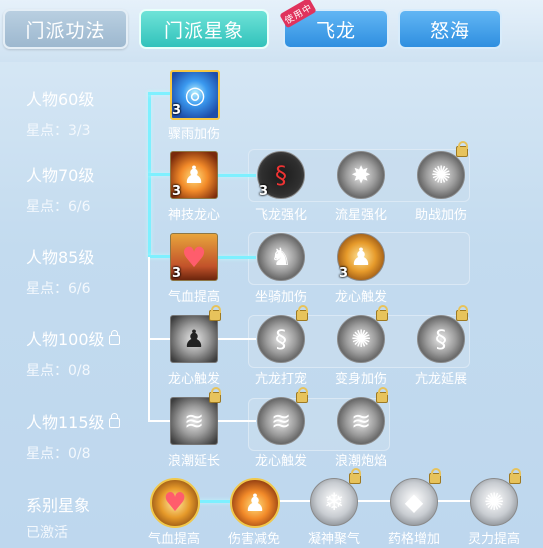 The image size is (543, 548). What do you see at coordinates (334, 502) in the screenshot?
I see `snowflake-icon: ❄` at bounding box center [334, 502].